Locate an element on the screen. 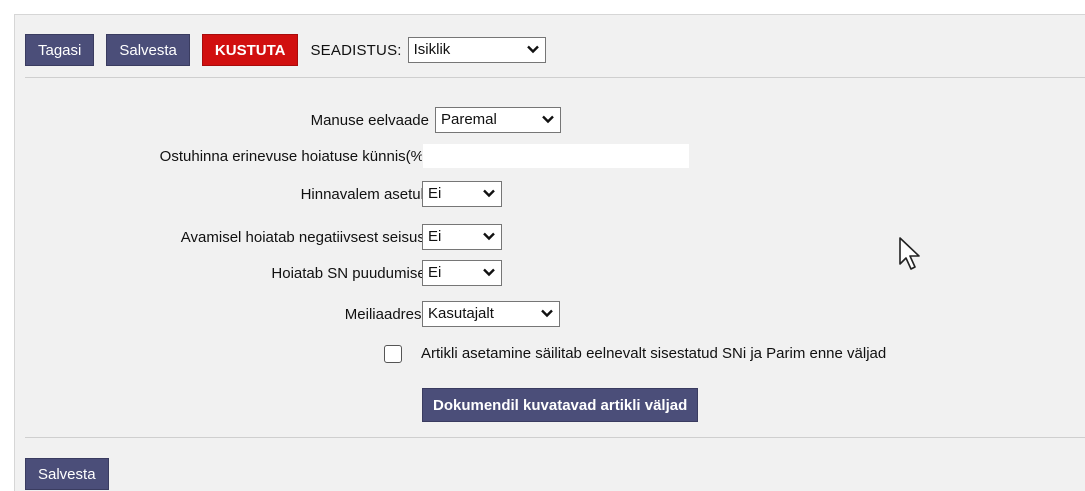  bottom-divider is located at coordinates (555, 437).